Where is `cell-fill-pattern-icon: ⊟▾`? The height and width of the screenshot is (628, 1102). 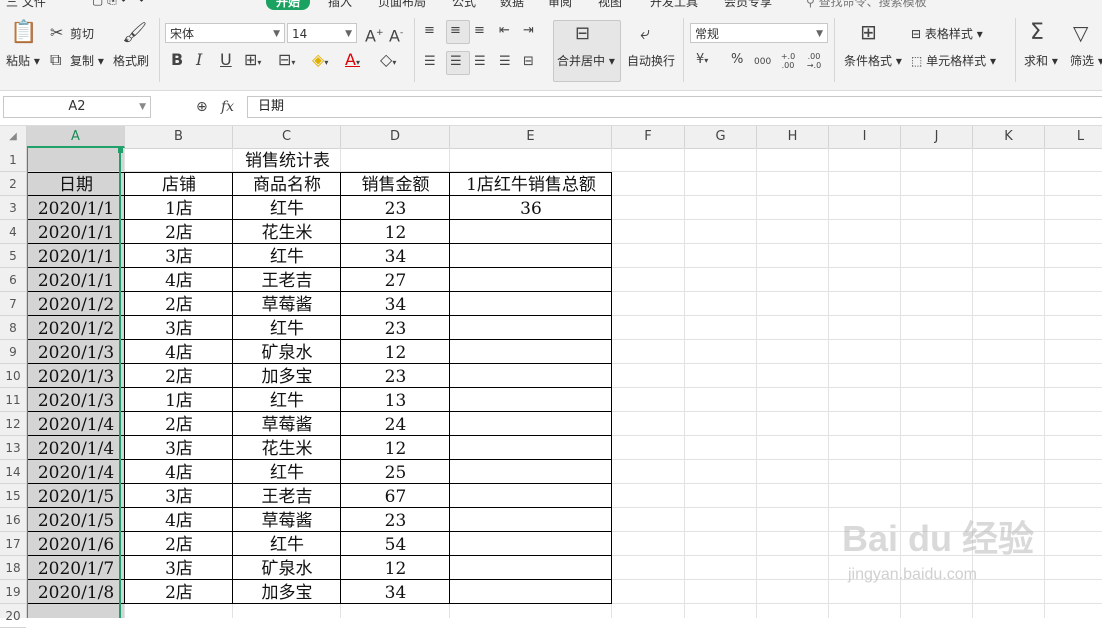
cell-fill-pattern-icon: ⊟▾ is located at coordinates (286, 61).